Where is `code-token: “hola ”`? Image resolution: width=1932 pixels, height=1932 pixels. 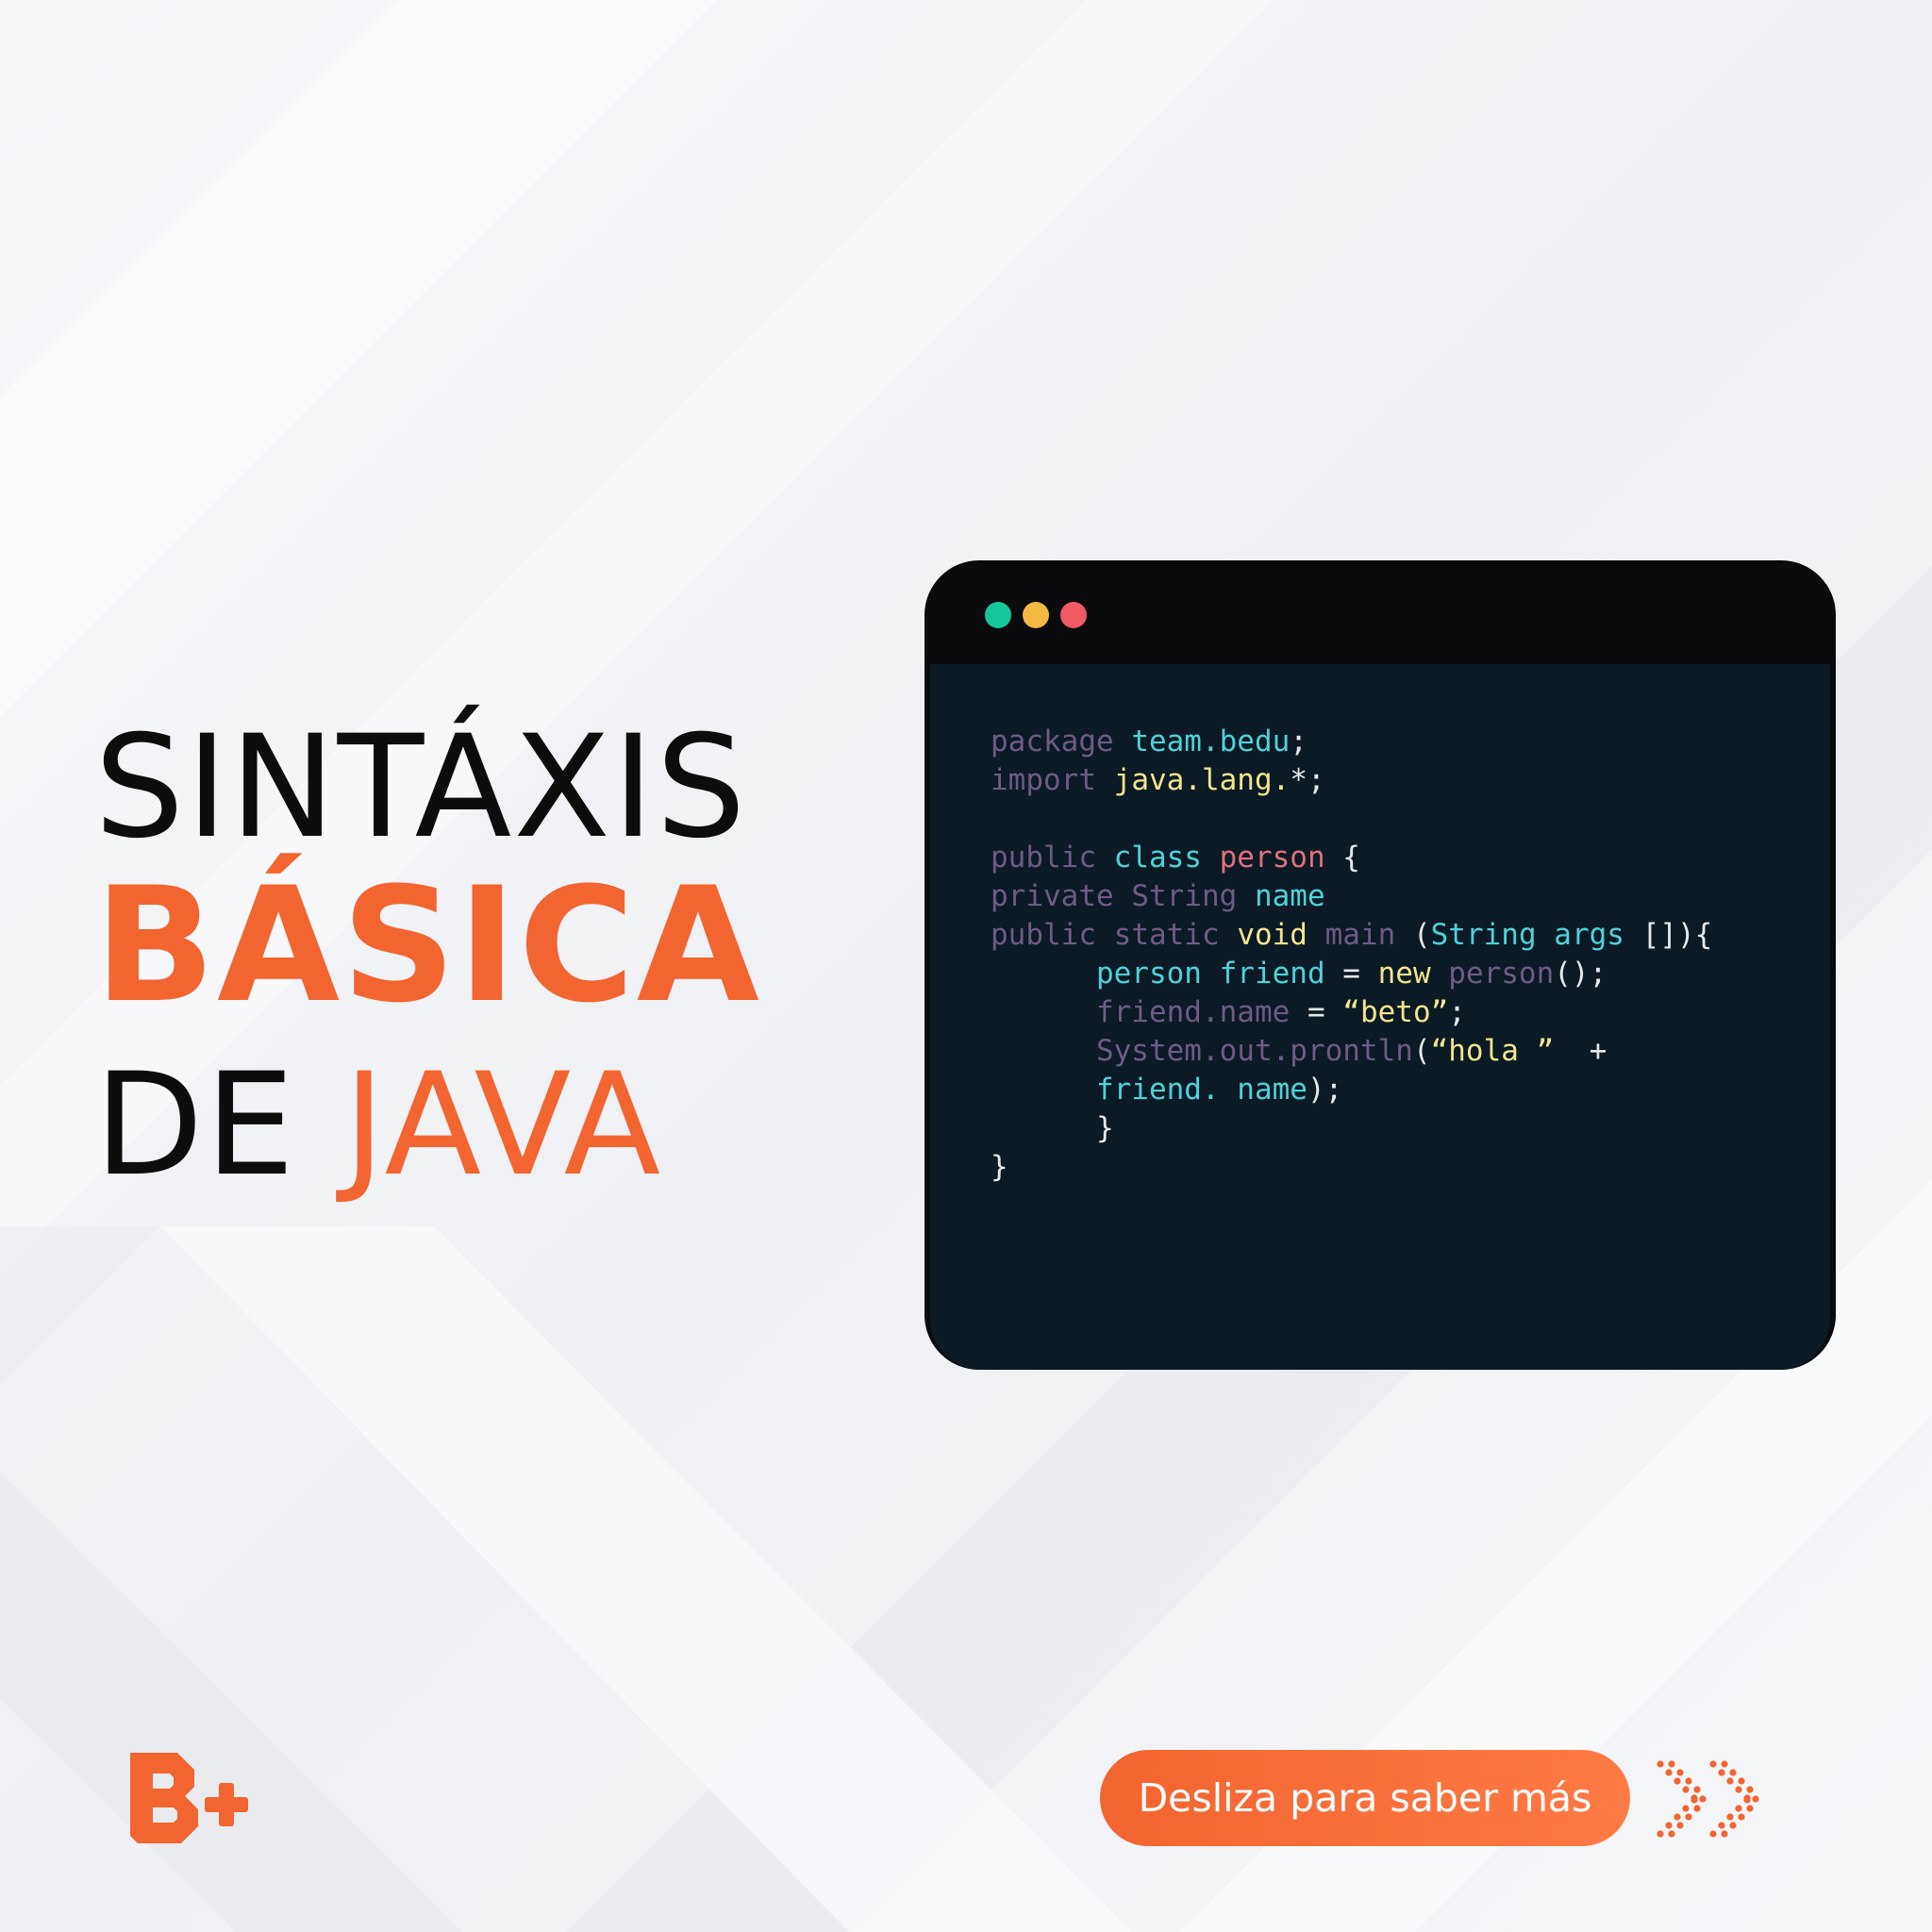 code-token: “hola ” is located at coordinates (1493, 1051).